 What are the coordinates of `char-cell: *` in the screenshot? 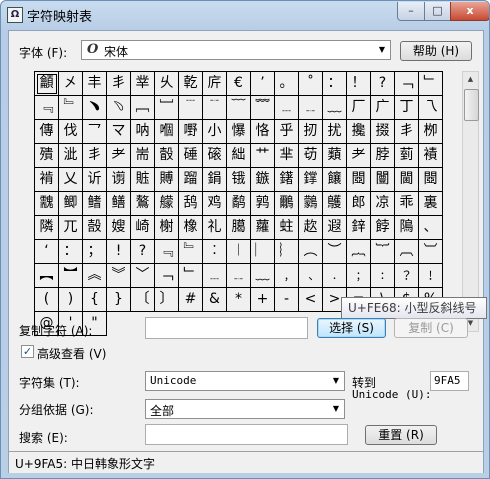 It's located at (239, 300).